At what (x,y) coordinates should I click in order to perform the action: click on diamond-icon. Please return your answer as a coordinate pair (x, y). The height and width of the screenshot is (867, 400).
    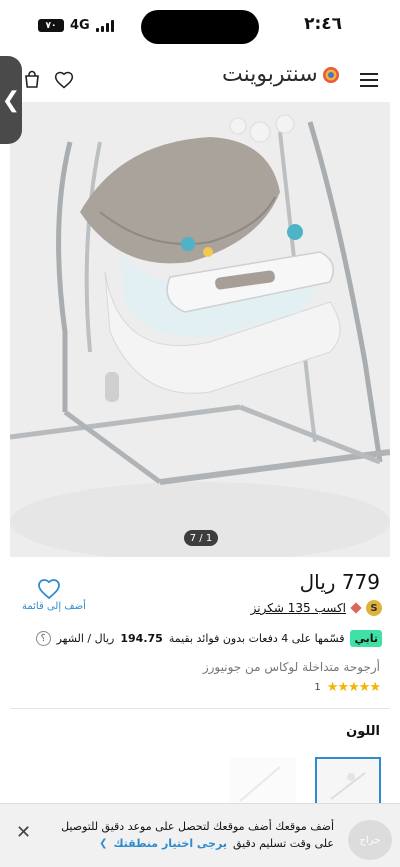
    Looking at the image, I should click on (356, 608).